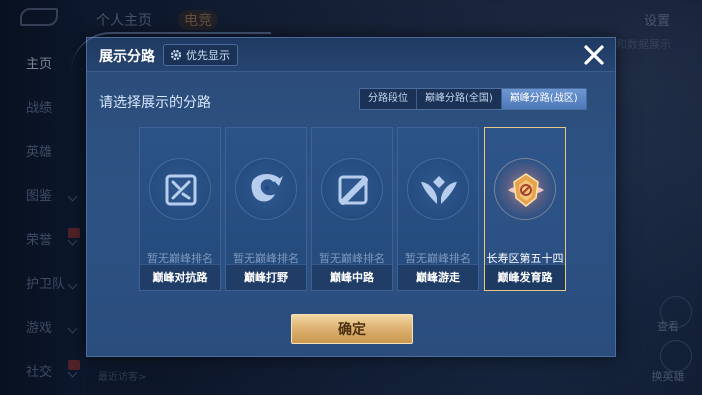 Image resolution: width=702 pixels, height=395 pixels. I want to click on tab-peak-region: 巅峰分路(战区), so click(543, 99).